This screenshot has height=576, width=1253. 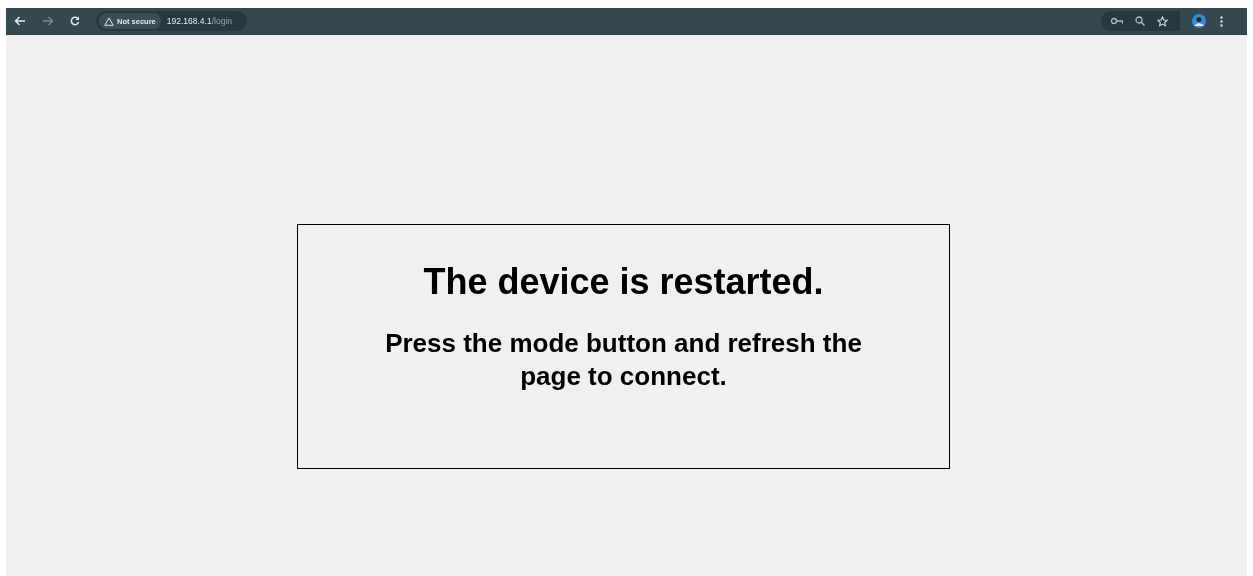 What do you see at coordinates (623, 359) in the screenshot?
I see `dialog-message: Press the mode button and refresh the page to connect.` at bounding box center [623, 359].